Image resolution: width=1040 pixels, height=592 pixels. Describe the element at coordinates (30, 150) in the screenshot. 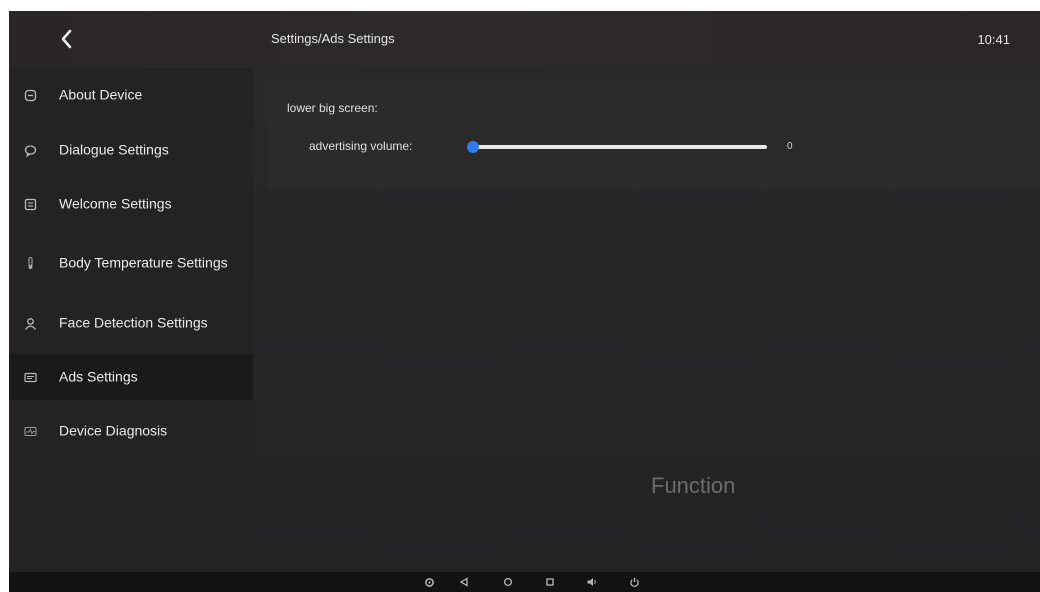

I see `chat-icon` at that location.